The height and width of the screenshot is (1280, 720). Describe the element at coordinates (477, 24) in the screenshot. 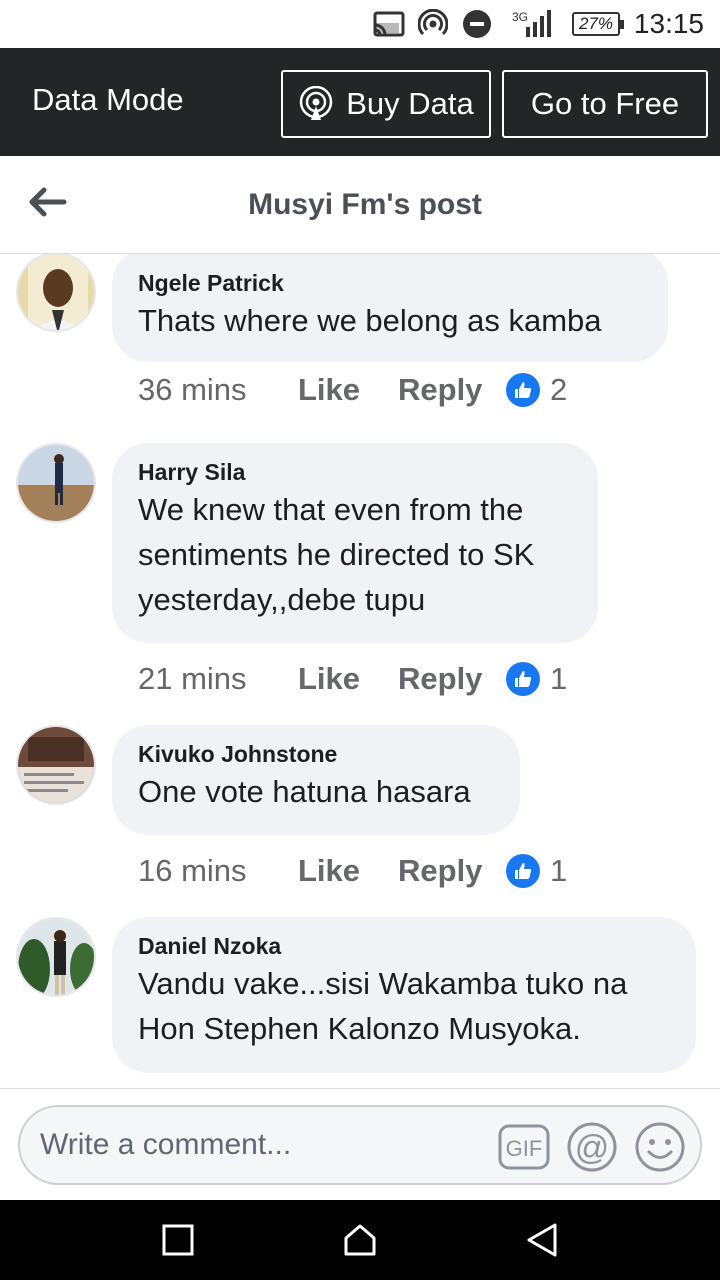

I see `do-not-disturb-icon` at that location.